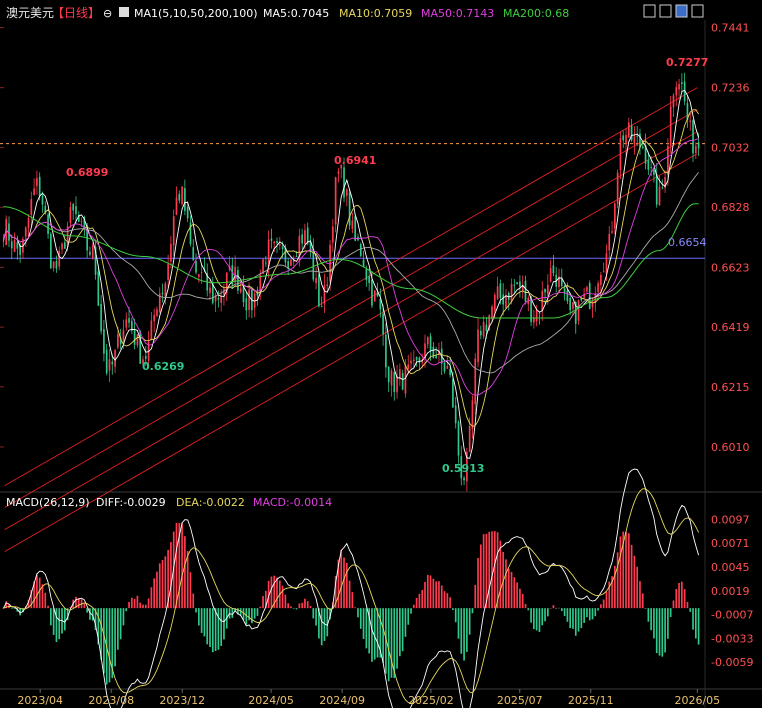 This screenshot has width=762, height=708. What do you see at coordinates (196, 13) in the screenshot?
I see `ma-label: MA1(5,10,50,200,100)` at bounding box center [196, 13].